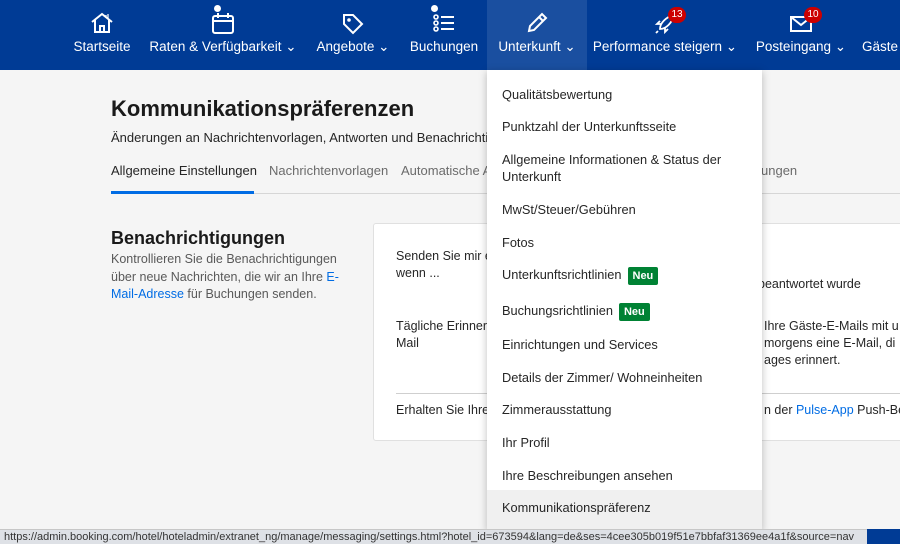 The width and height of the screenshot is (900, 544). I want to click on rocket-icon: 13, so click(668, 21).